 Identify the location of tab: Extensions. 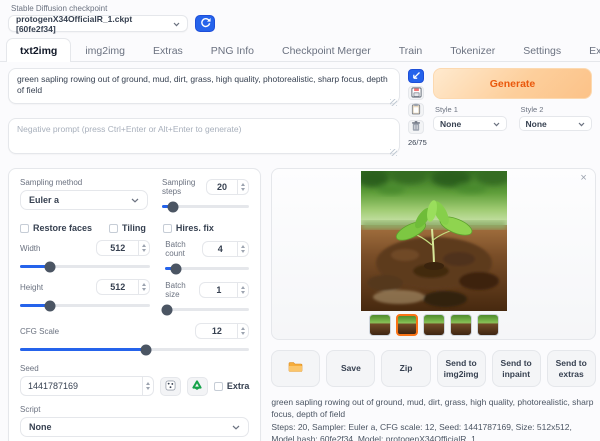
(587, 50).